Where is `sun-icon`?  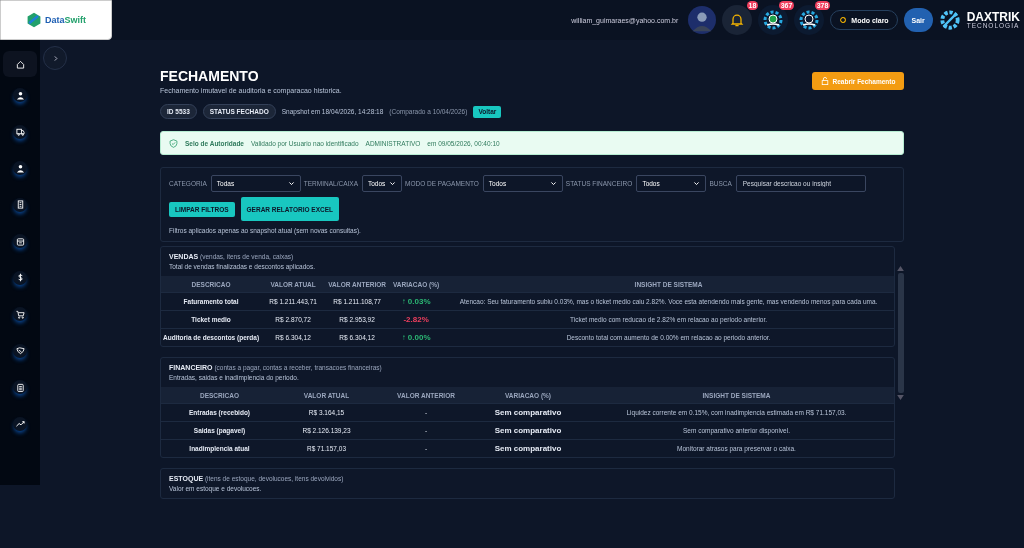
sun-icon is located at coordinates (843, 20).